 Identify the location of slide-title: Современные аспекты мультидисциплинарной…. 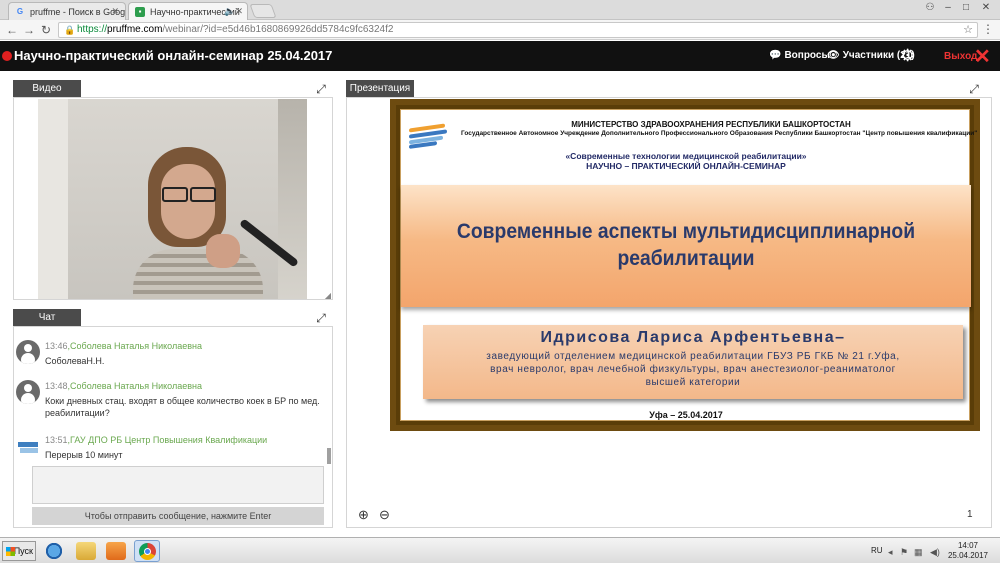
(686, 245).